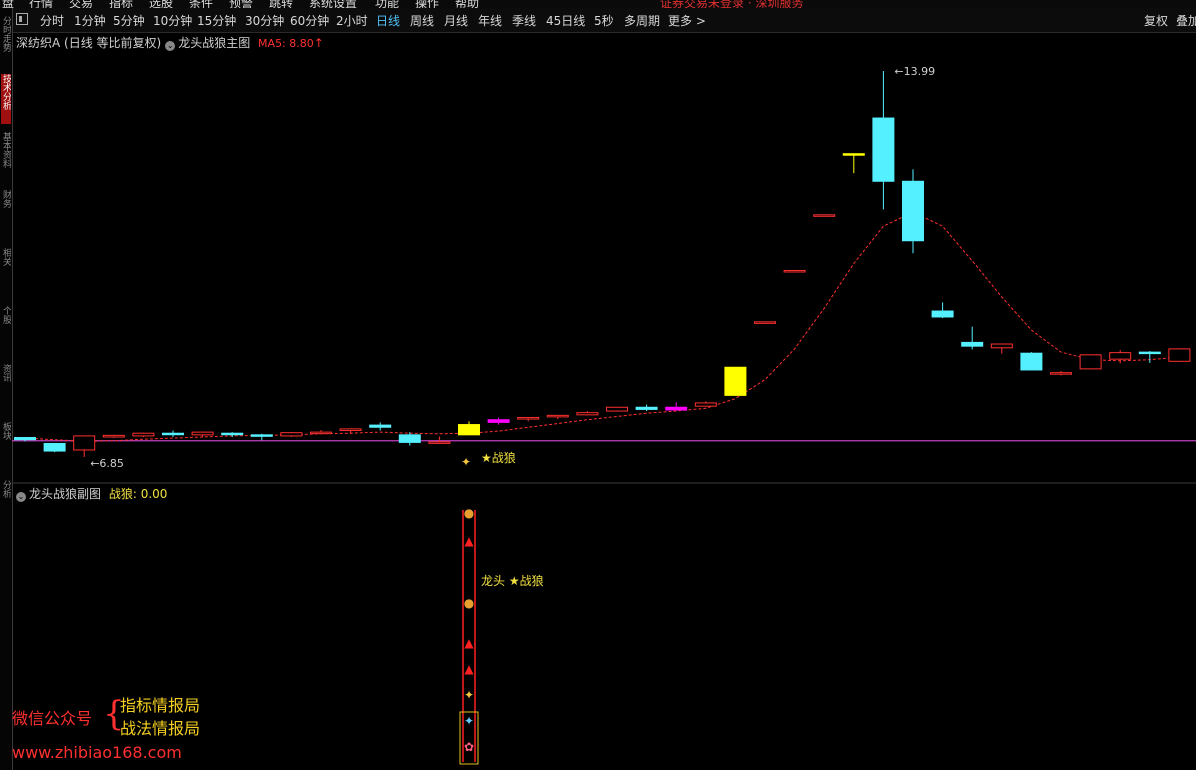 This screenshot has height=770, width=1196. I want to click on high-price-label: ←13.99, so click(914, 71).